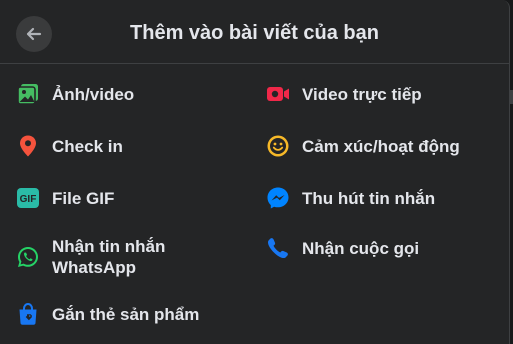 This screenshot has width=513, height=344. I want to click on option-photo-video: Ảnh/video, so click(75, 94).